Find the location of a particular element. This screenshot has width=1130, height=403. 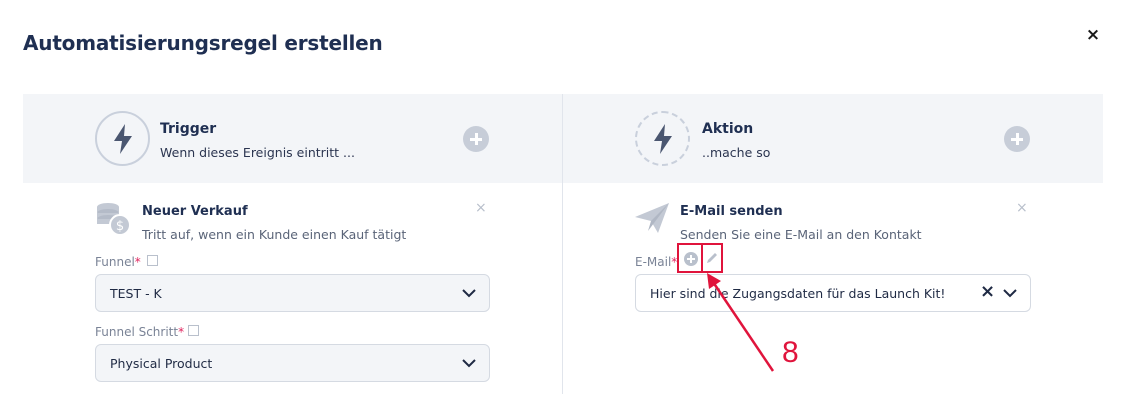

column-divider is located at coordinates (562, 244).